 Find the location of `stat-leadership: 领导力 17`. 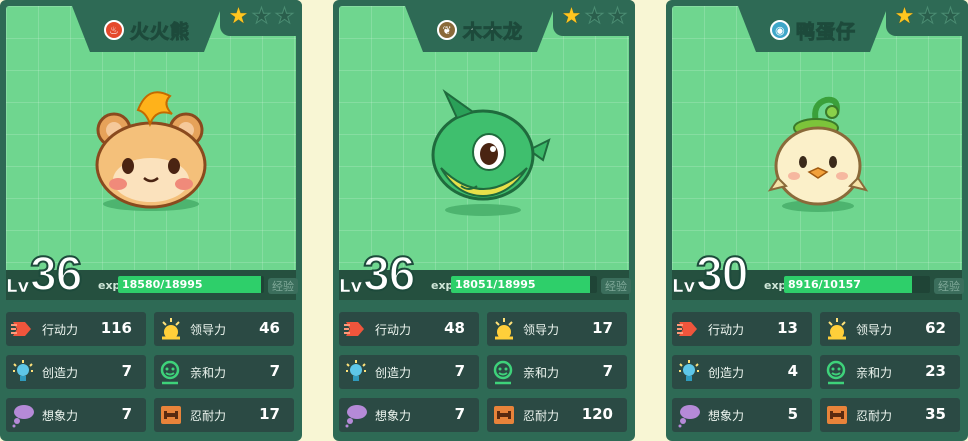

stat-leadership: 领导力 17 is located at coordinates (557, 329).